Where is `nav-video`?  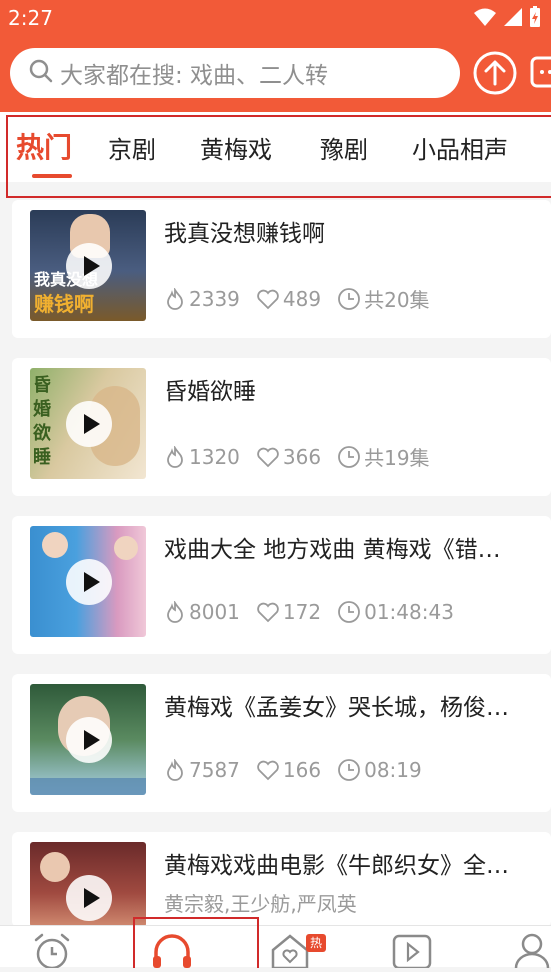 nav-video is located at coordinates (412, 950).